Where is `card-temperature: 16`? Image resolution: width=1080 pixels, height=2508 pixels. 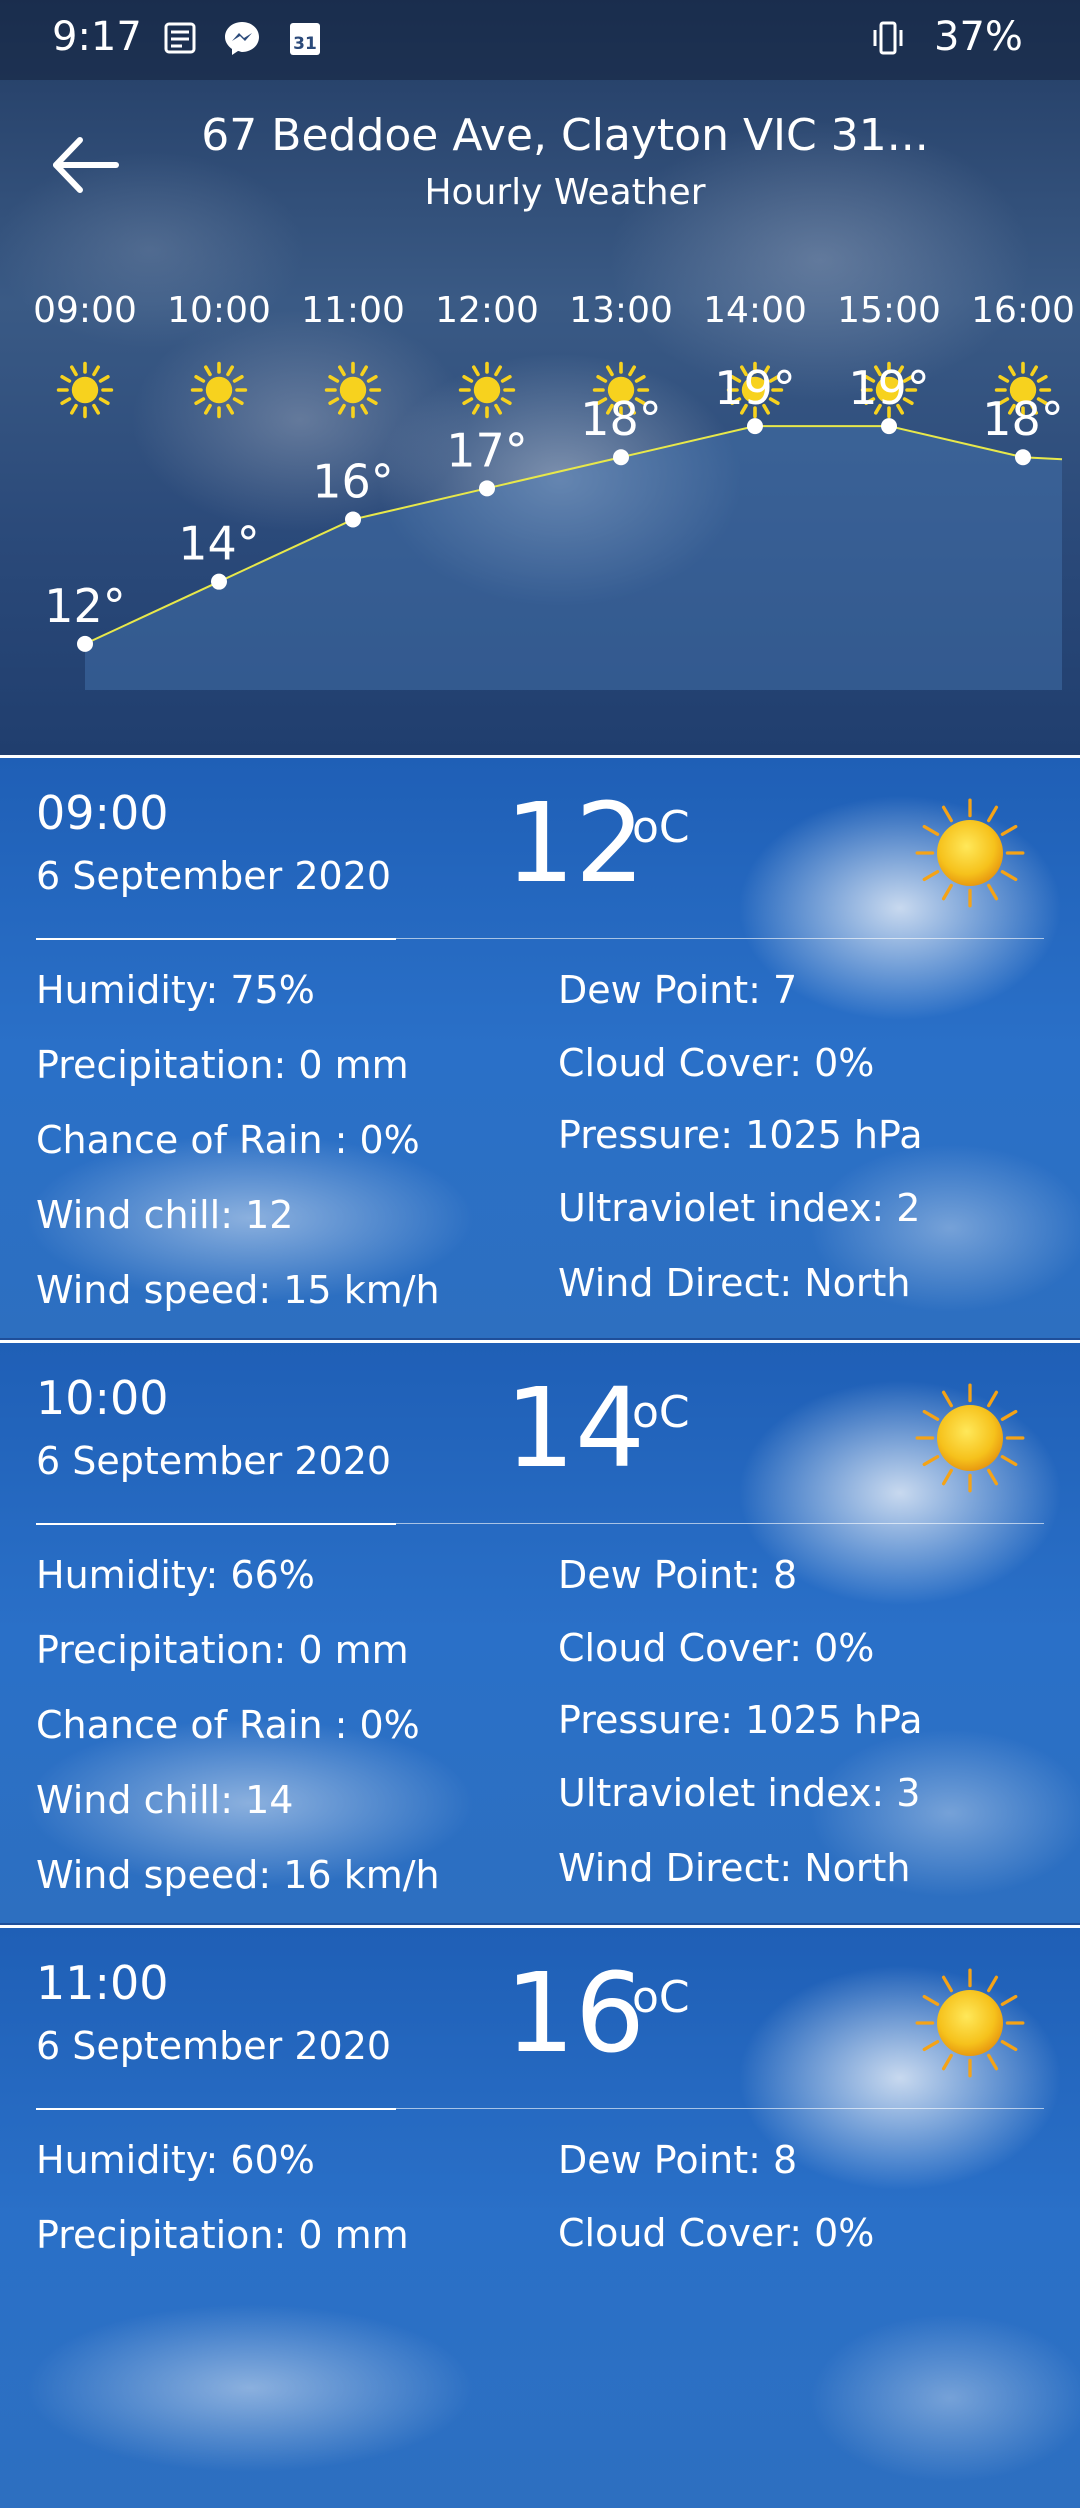 card-temperature: 16 is located at coordinates (575, 2013).